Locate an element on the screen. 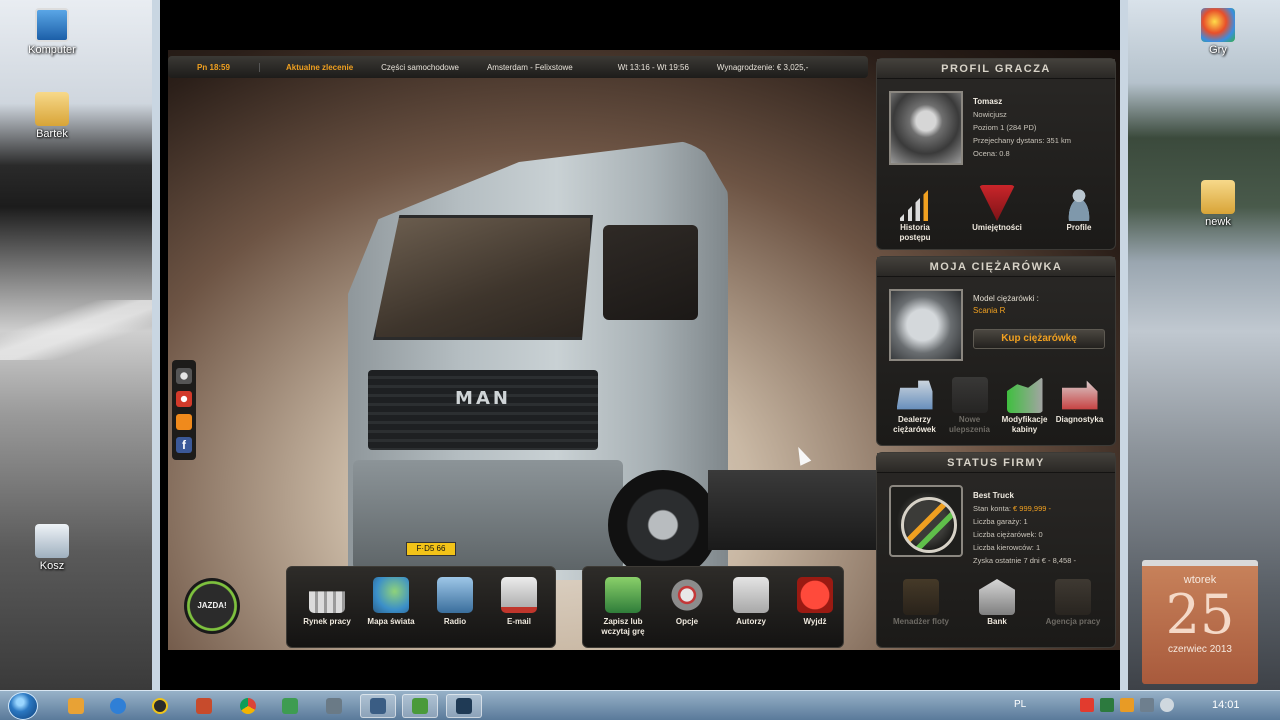 Image resolution: width=1280 pixels, height=720 pixels. button-label: Menadżer floty is located at coordinates (921, 621).